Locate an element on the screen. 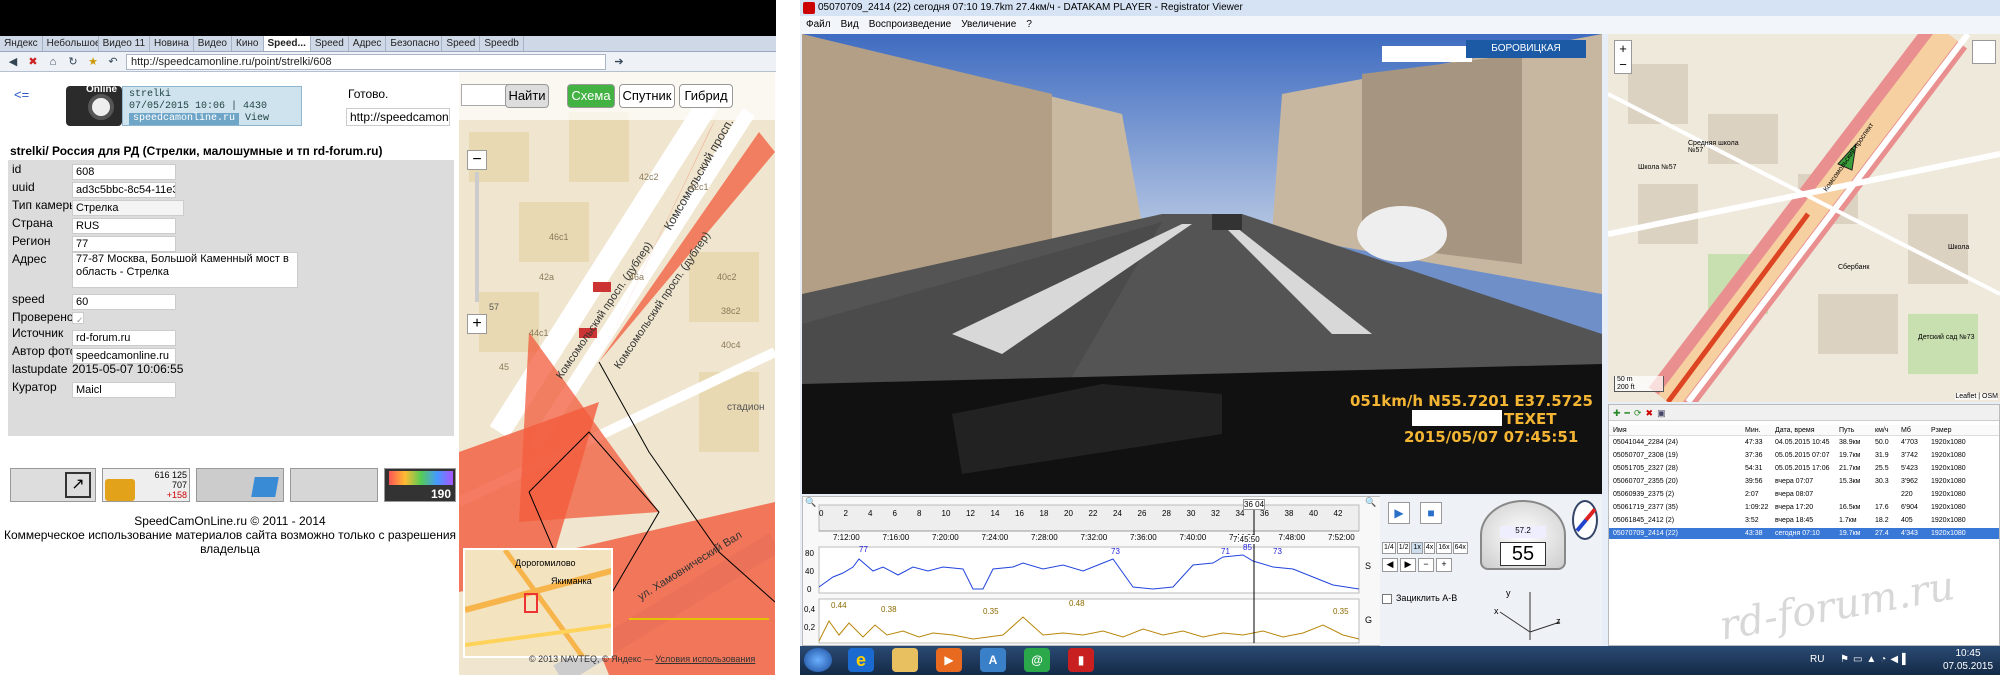 Image resolution: width=2000 pixels, height=675 pixels. back-link: <= is located at coordinates (21, 94).